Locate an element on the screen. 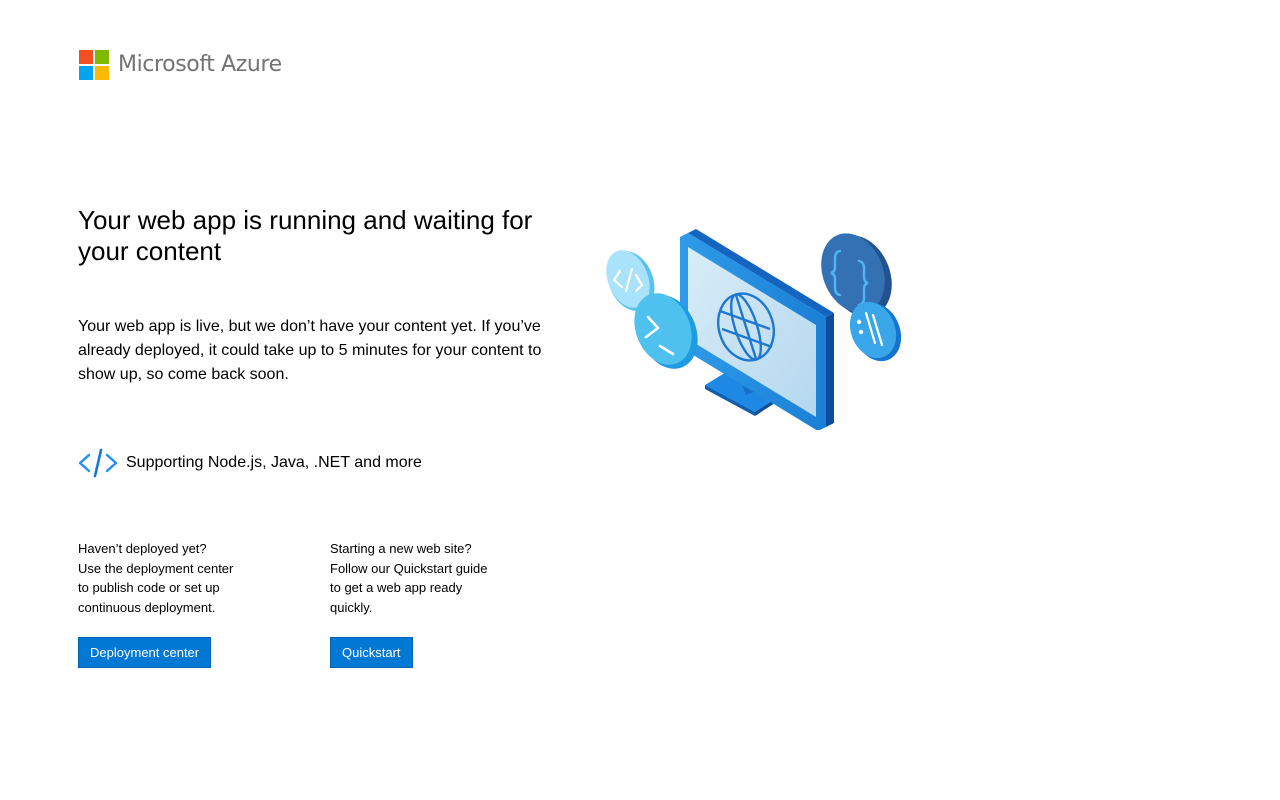 This screenshot has height=800, width=1280. supporting-frameworks: Supporting Node.js, Java, .NET and more is located at coordinates (250, 463).